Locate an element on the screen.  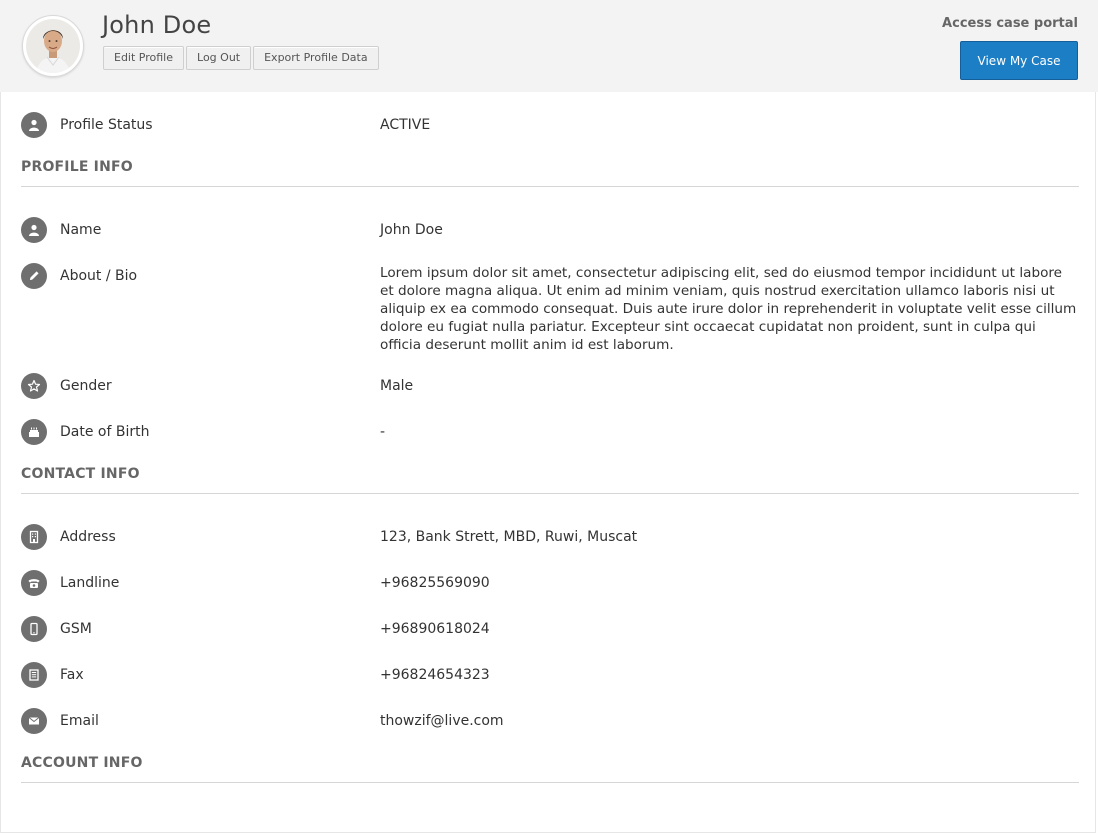
email-value: thowzif@live.com is located at coordinates (442, 721).